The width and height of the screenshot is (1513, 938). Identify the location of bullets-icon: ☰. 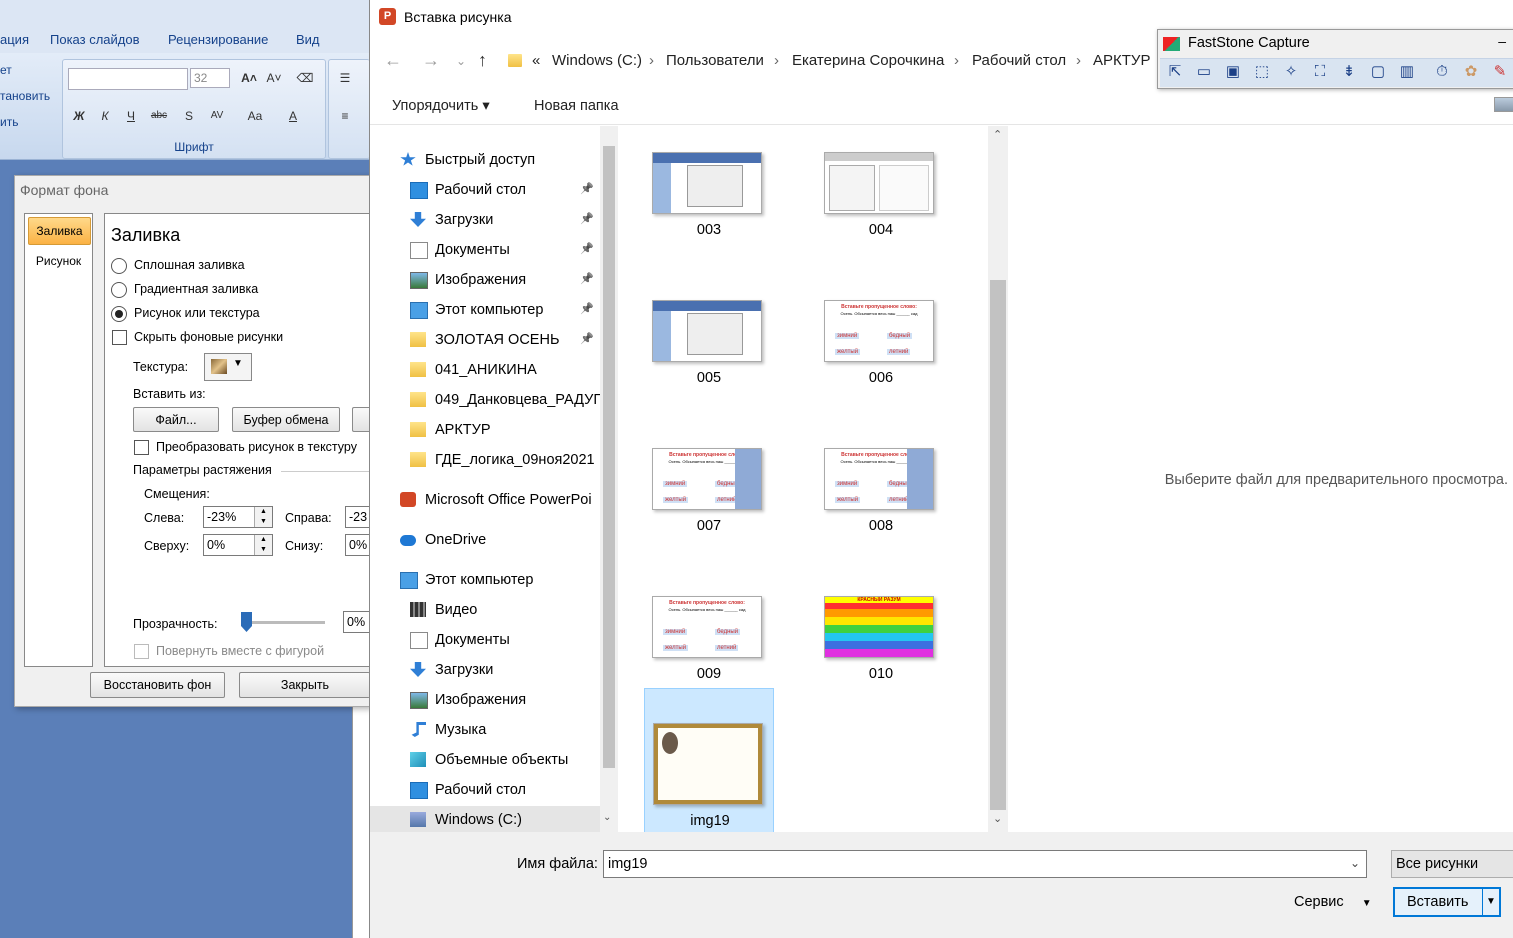
(345, 78).